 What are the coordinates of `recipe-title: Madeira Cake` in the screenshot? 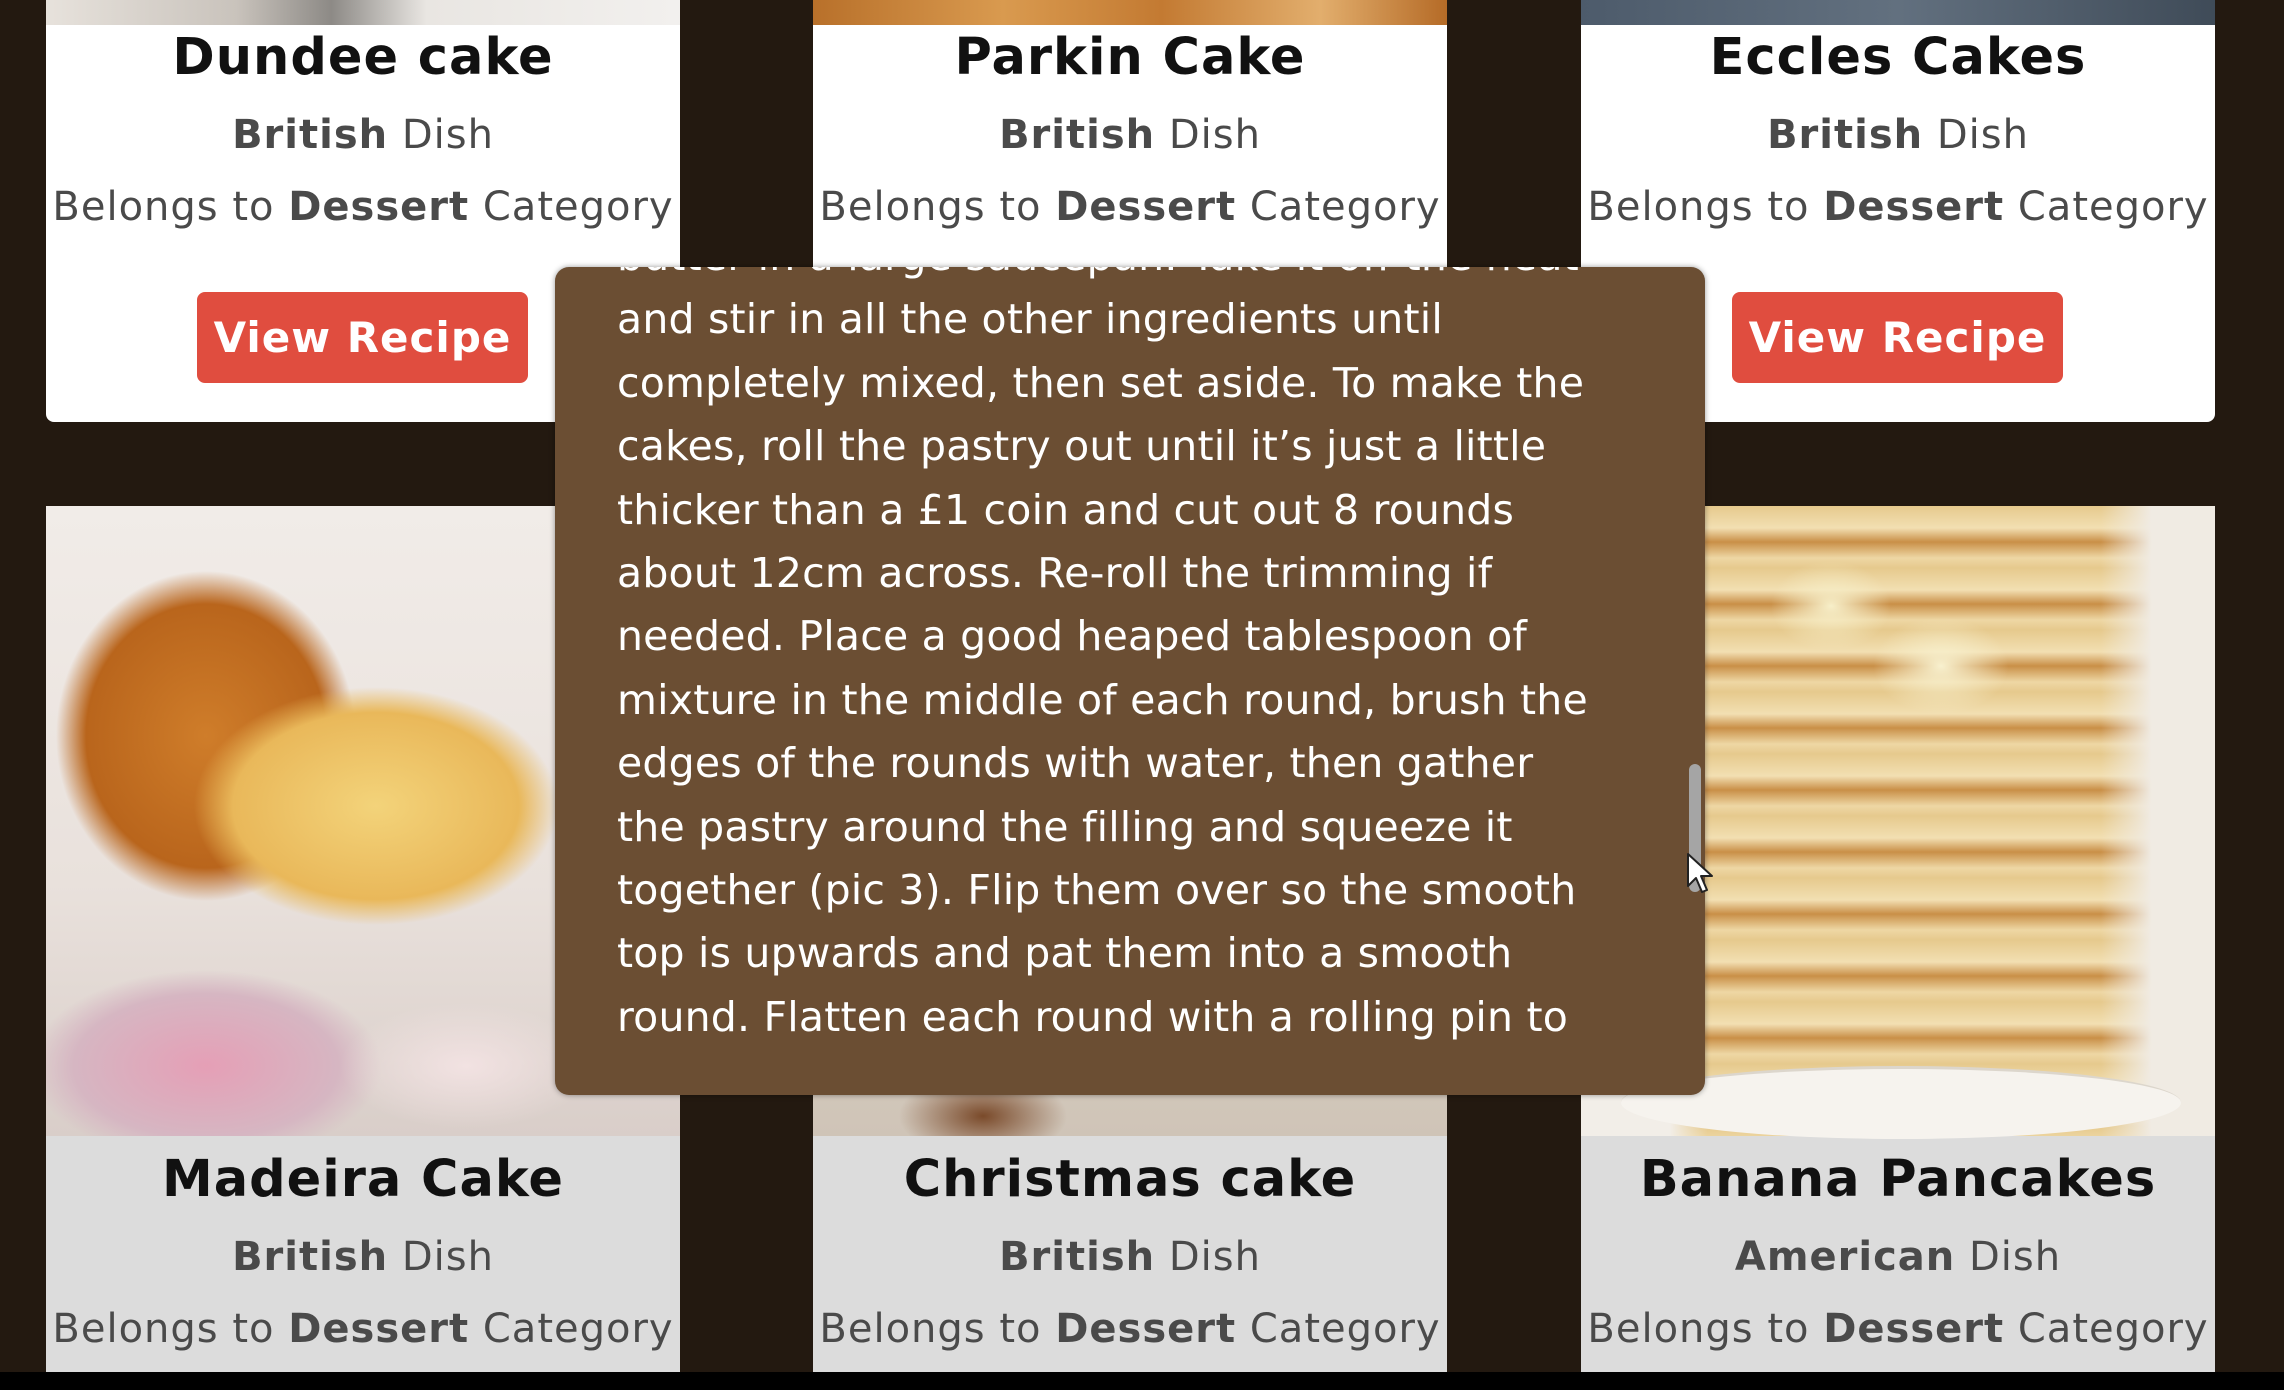 It's located at (363, 1179).